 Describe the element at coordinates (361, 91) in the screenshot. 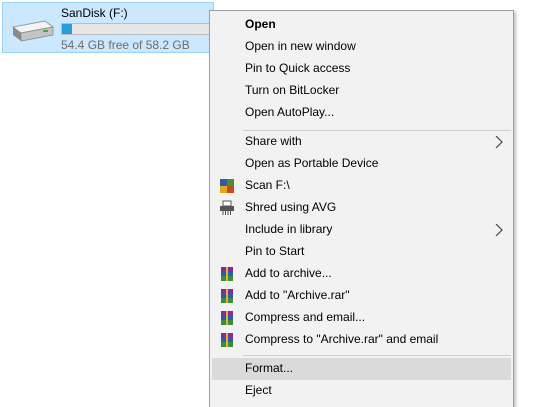

I see `menu-item-turn-on-bitlocker: Turn on BitLocker` at that location.